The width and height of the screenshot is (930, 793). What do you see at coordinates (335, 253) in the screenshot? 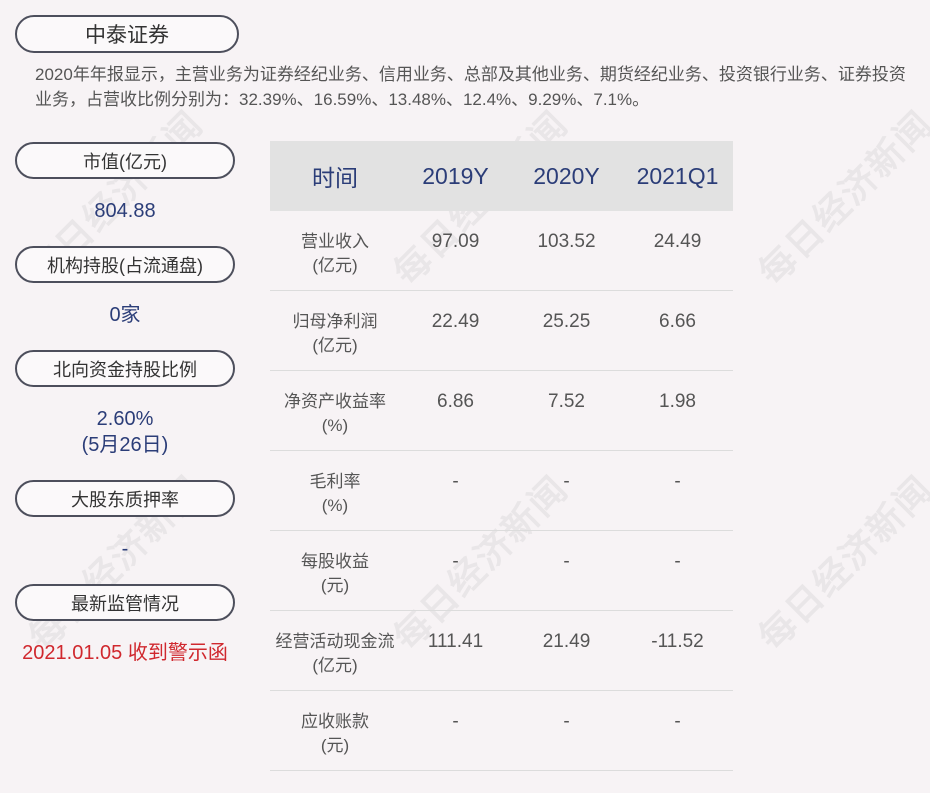
I see `row-label: 营业收入 (亿元)` at bounding box center [335, 253].